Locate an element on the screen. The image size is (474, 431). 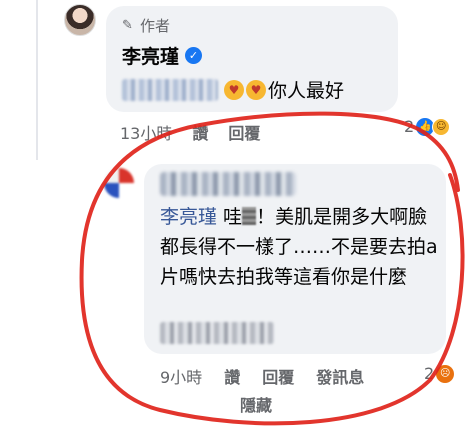
censored-word is located at coordinates (249, 216).